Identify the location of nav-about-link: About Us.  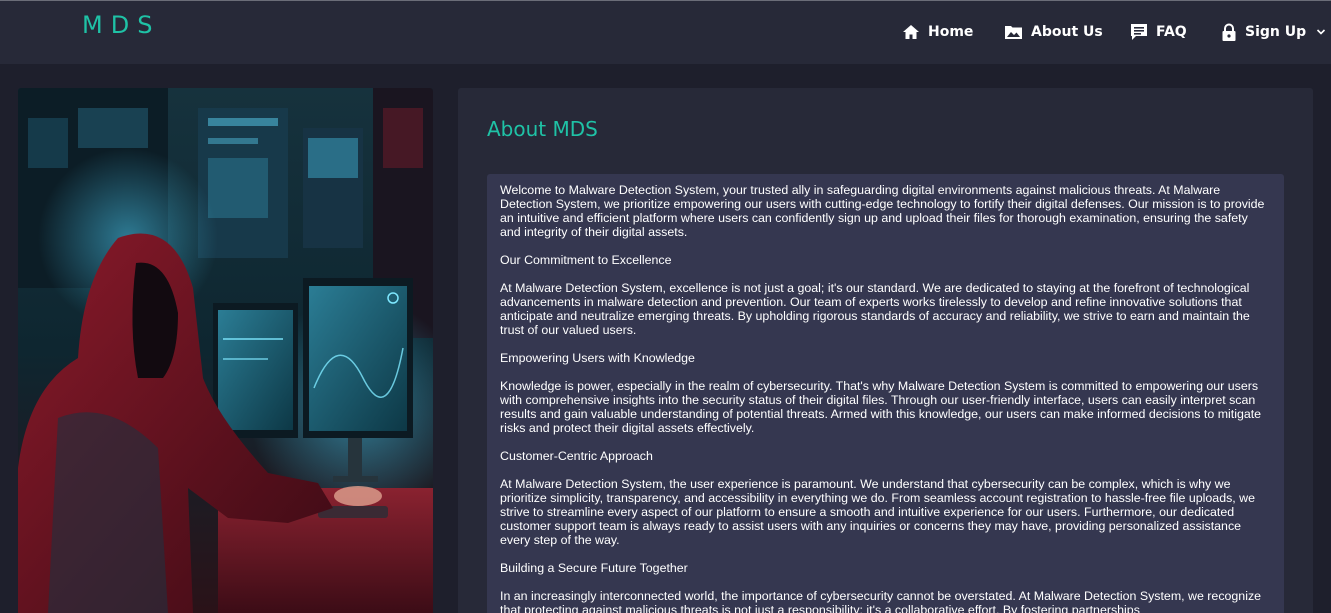
(1053, 32).